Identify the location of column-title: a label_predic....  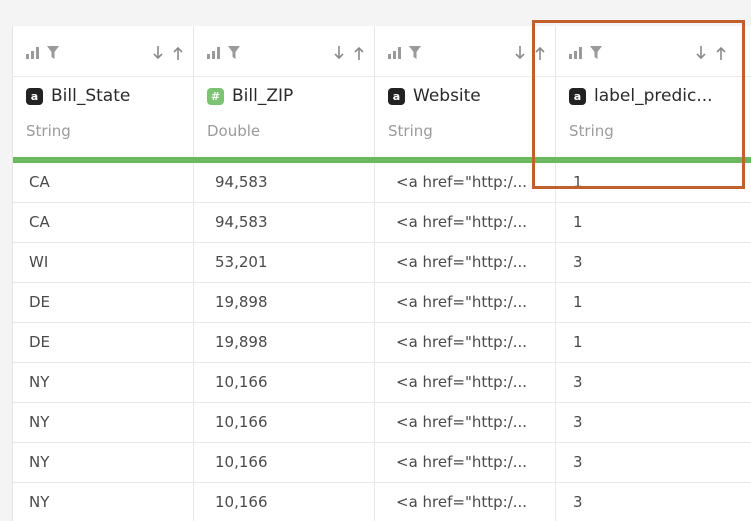
(641, 96).